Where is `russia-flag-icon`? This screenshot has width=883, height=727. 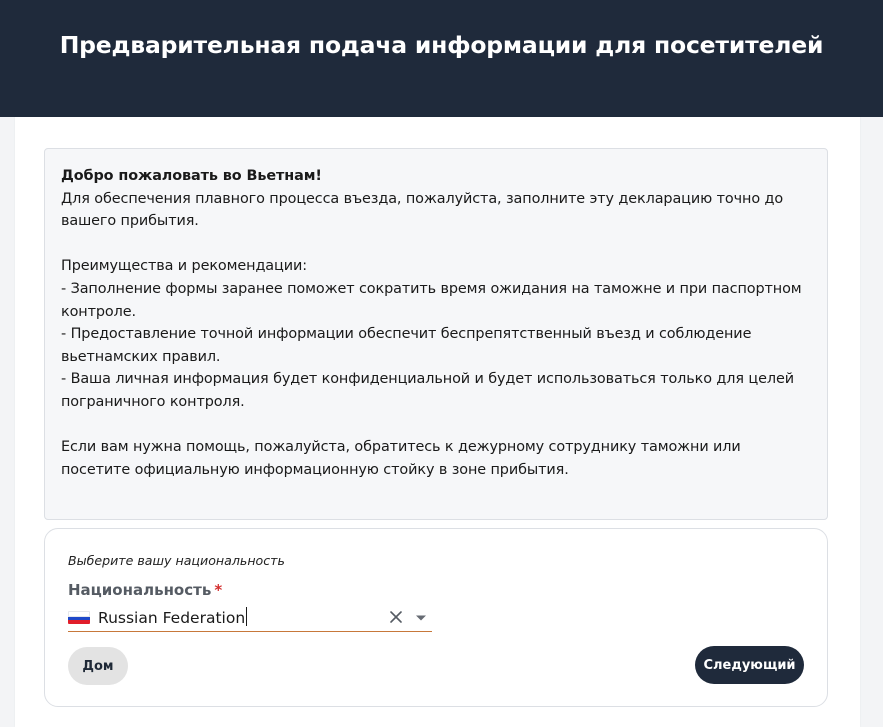
russia-flag-icon is located at coordinates (79, 617).